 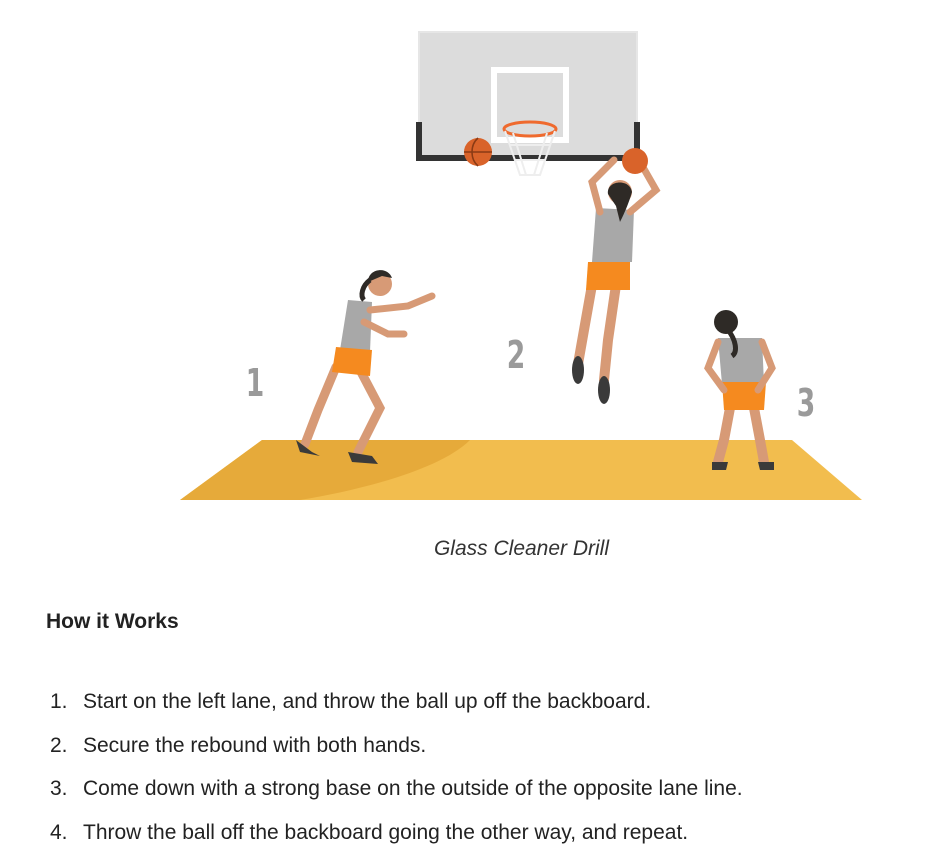 What do you see at coordinates (468, 549) in the screenshot?
I see `figure-caption: Glass Cleaner Drill` at bounding box center [468, 549].